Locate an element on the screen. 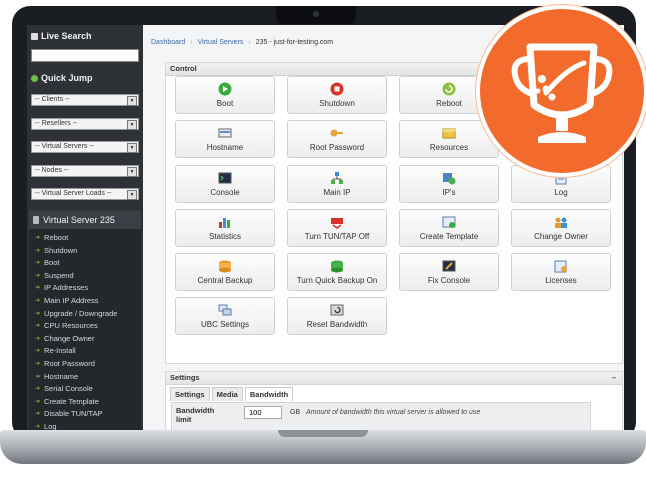  sidebar-link-suspend: ➔ Suspend is located at coordinates (54, 275).